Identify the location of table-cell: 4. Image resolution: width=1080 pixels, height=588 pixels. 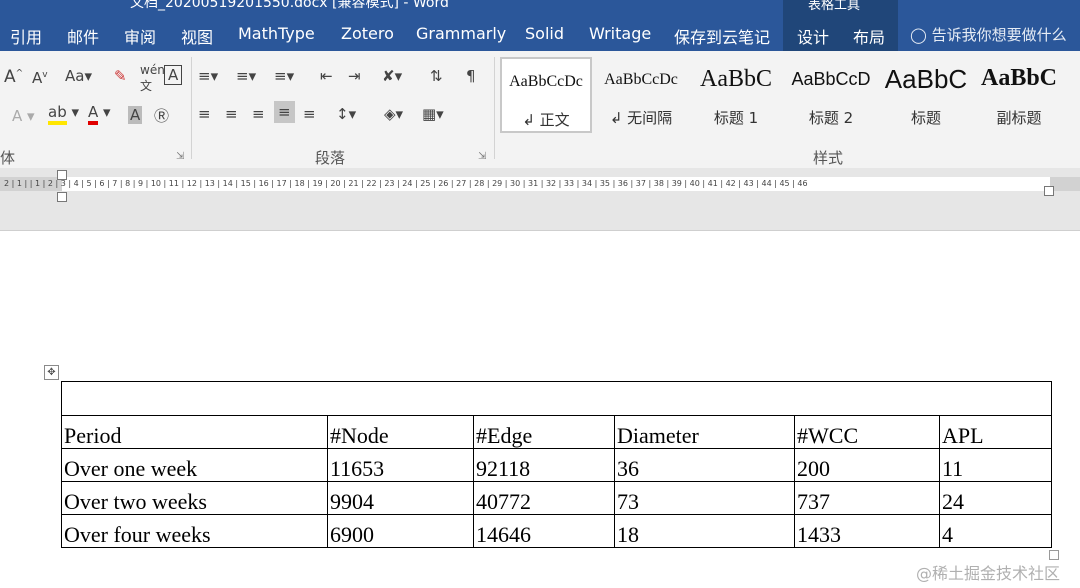
(995, 531).